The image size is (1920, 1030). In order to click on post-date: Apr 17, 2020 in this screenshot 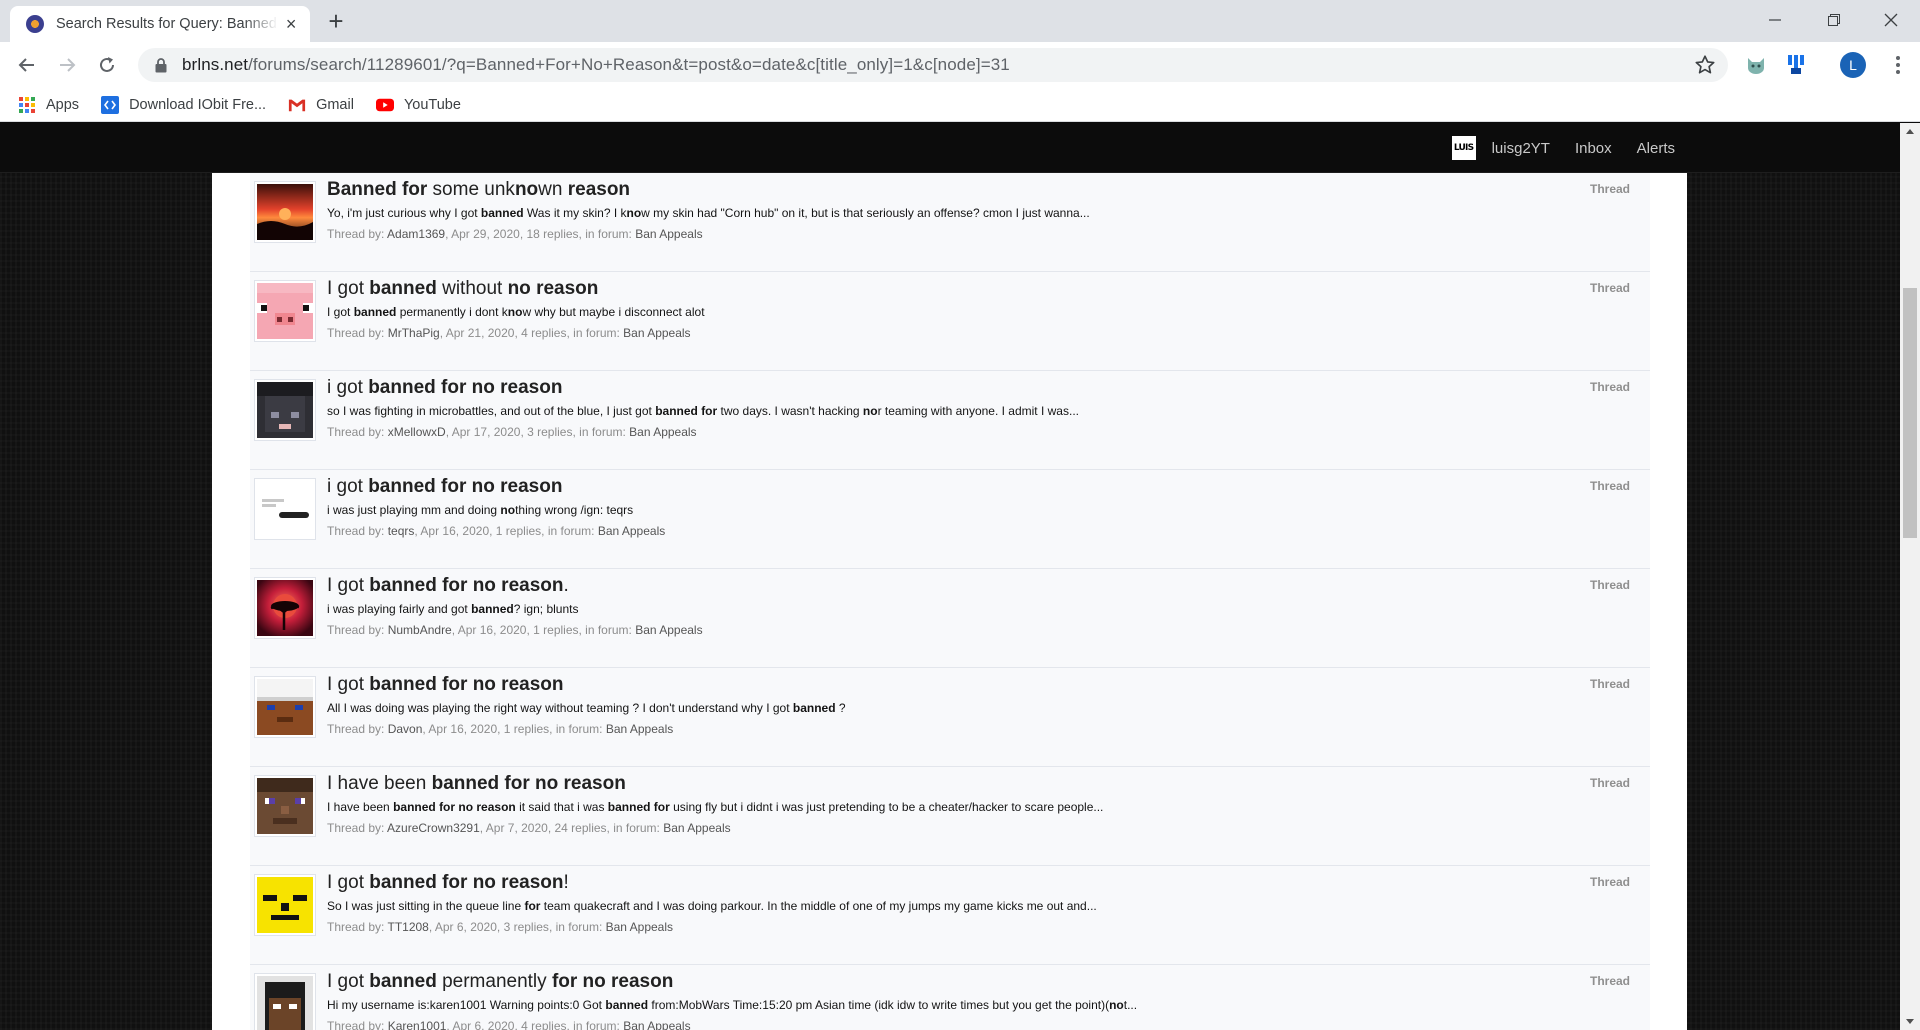, I will do `click(486, 432)`.